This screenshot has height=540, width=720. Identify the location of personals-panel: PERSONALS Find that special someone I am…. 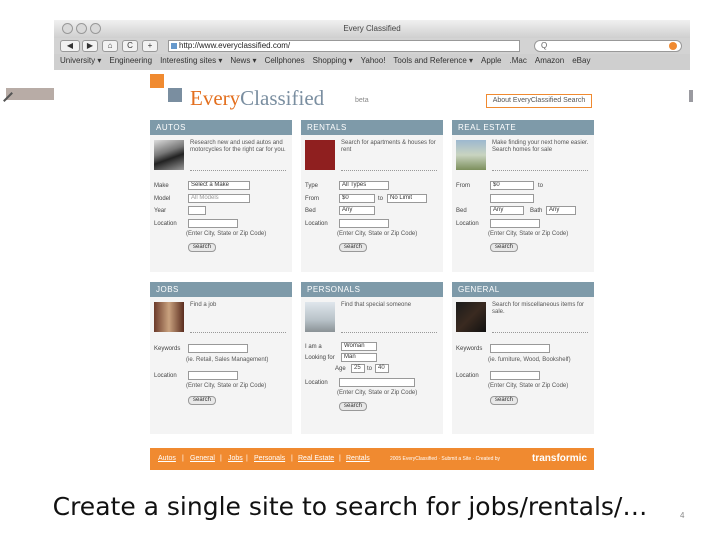
(372, 358).